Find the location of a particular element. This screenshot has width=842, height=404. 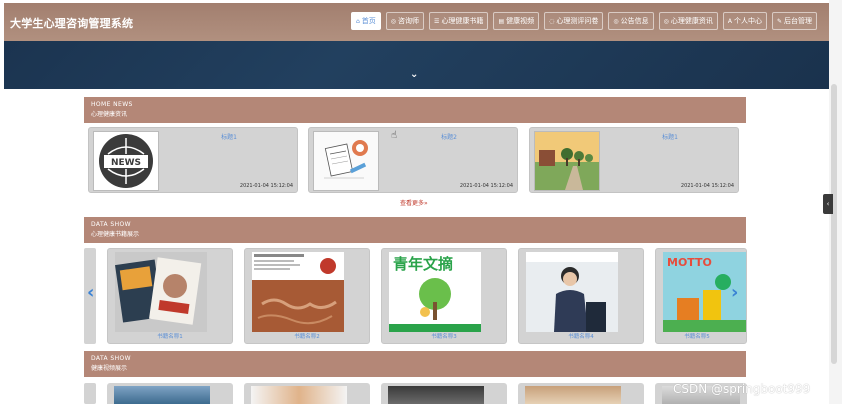

book-card: 书籍名称1 is located at coordinates (170, 296).